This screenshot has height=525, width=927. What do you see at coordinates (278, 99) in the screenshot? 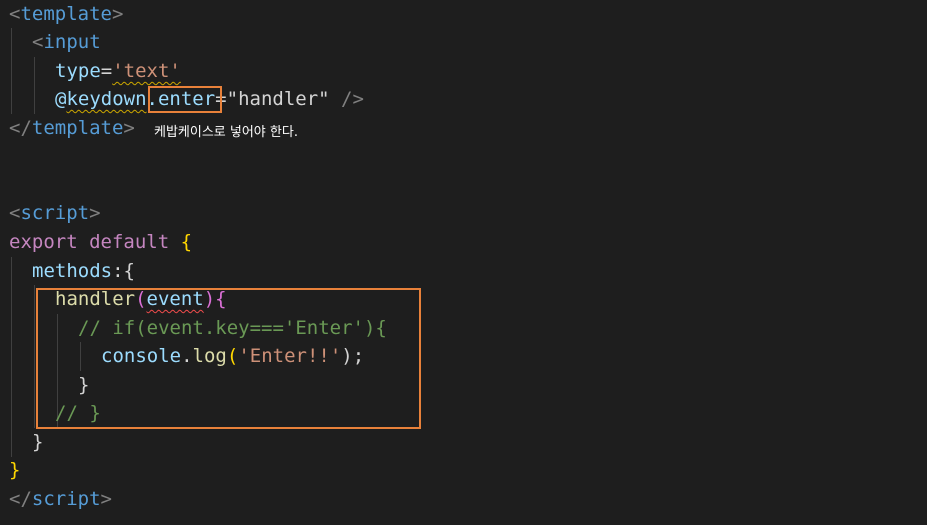
I see `handler-value: "handler"` at bounding box center [278, 99].